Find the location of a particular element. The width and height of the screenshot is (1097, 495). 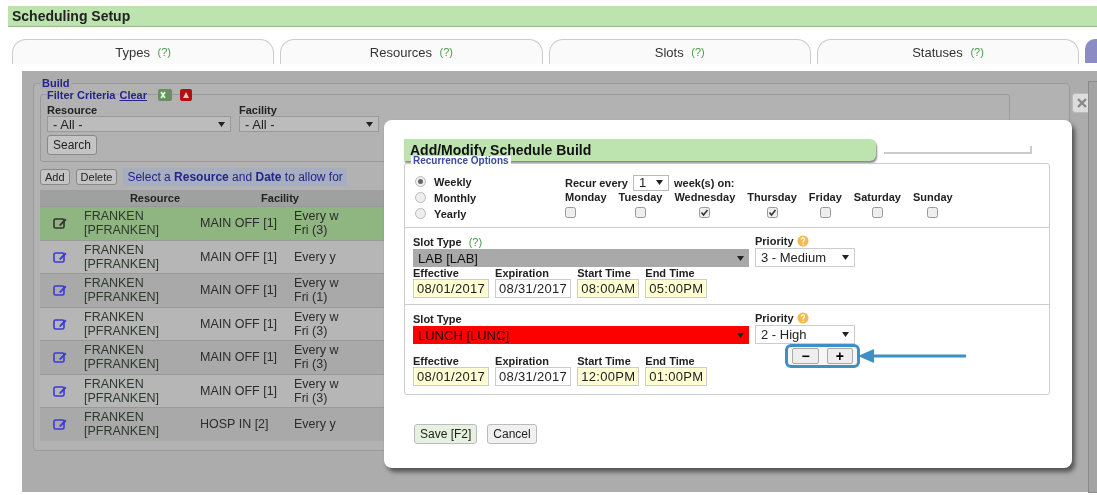

cancel-button: Cancel is located at coordinates (512, 434).